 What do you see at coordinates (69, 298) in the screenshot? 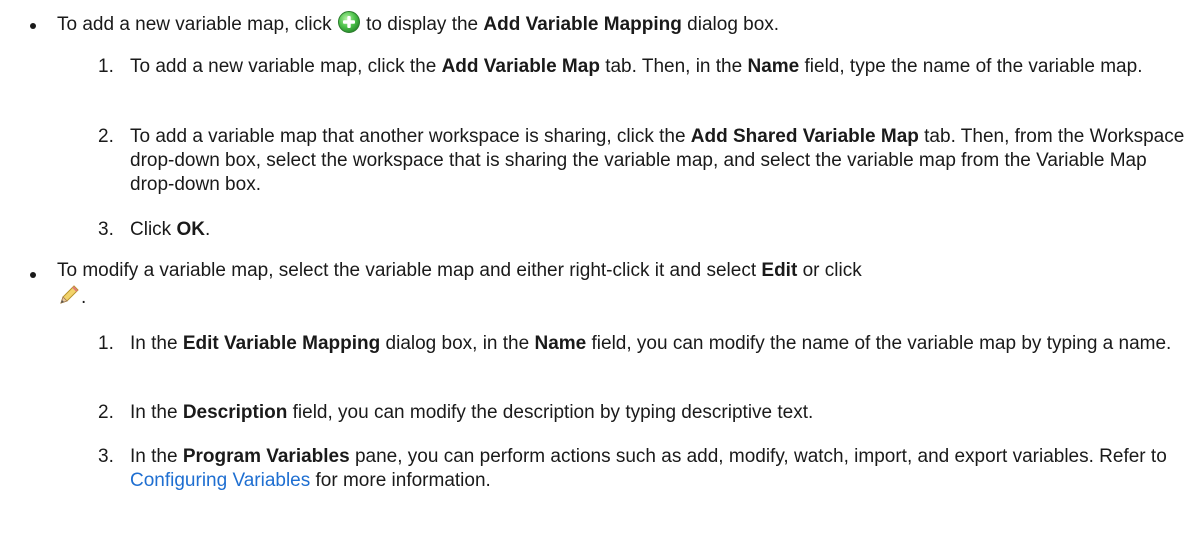
I see `pencil-edit-icon` at bounding box center [69, 298].